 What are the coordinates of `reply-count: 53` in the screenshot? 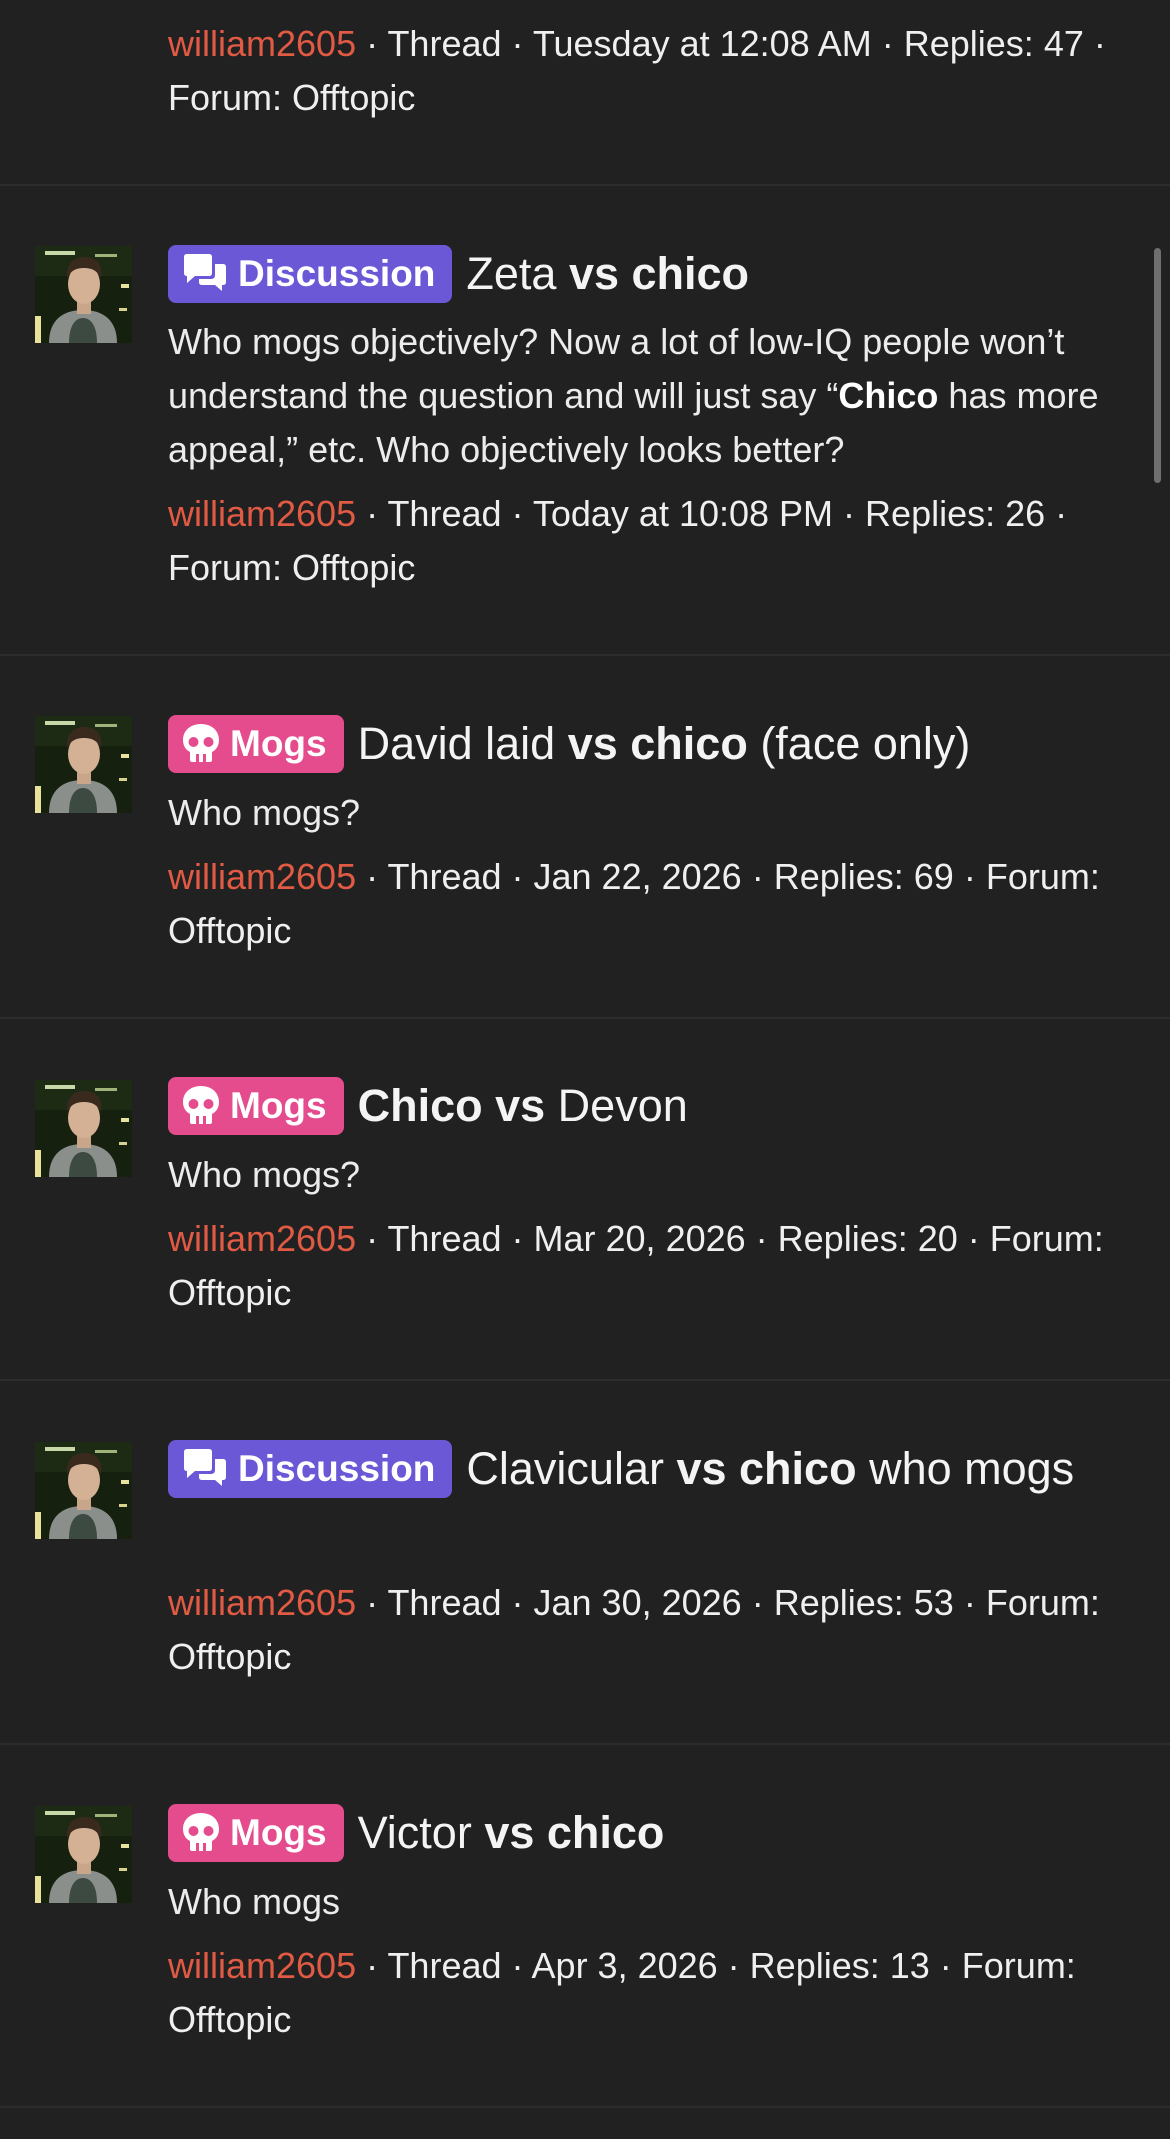 It's located at (933, 1602).